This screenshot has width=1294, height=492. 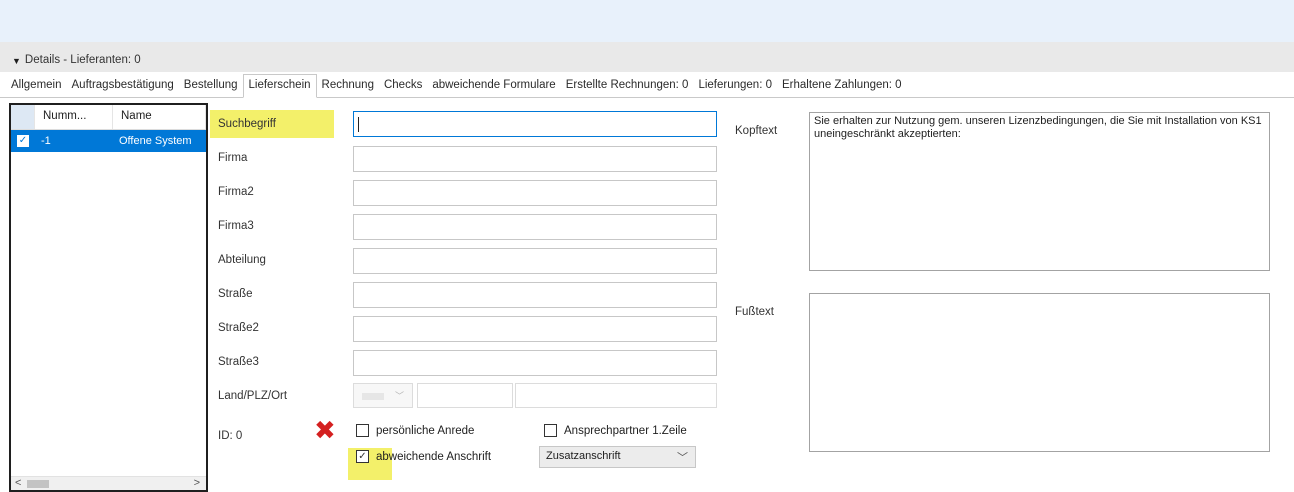 I want to click on label-firma3: Firma3, so click(x=236, y=226).